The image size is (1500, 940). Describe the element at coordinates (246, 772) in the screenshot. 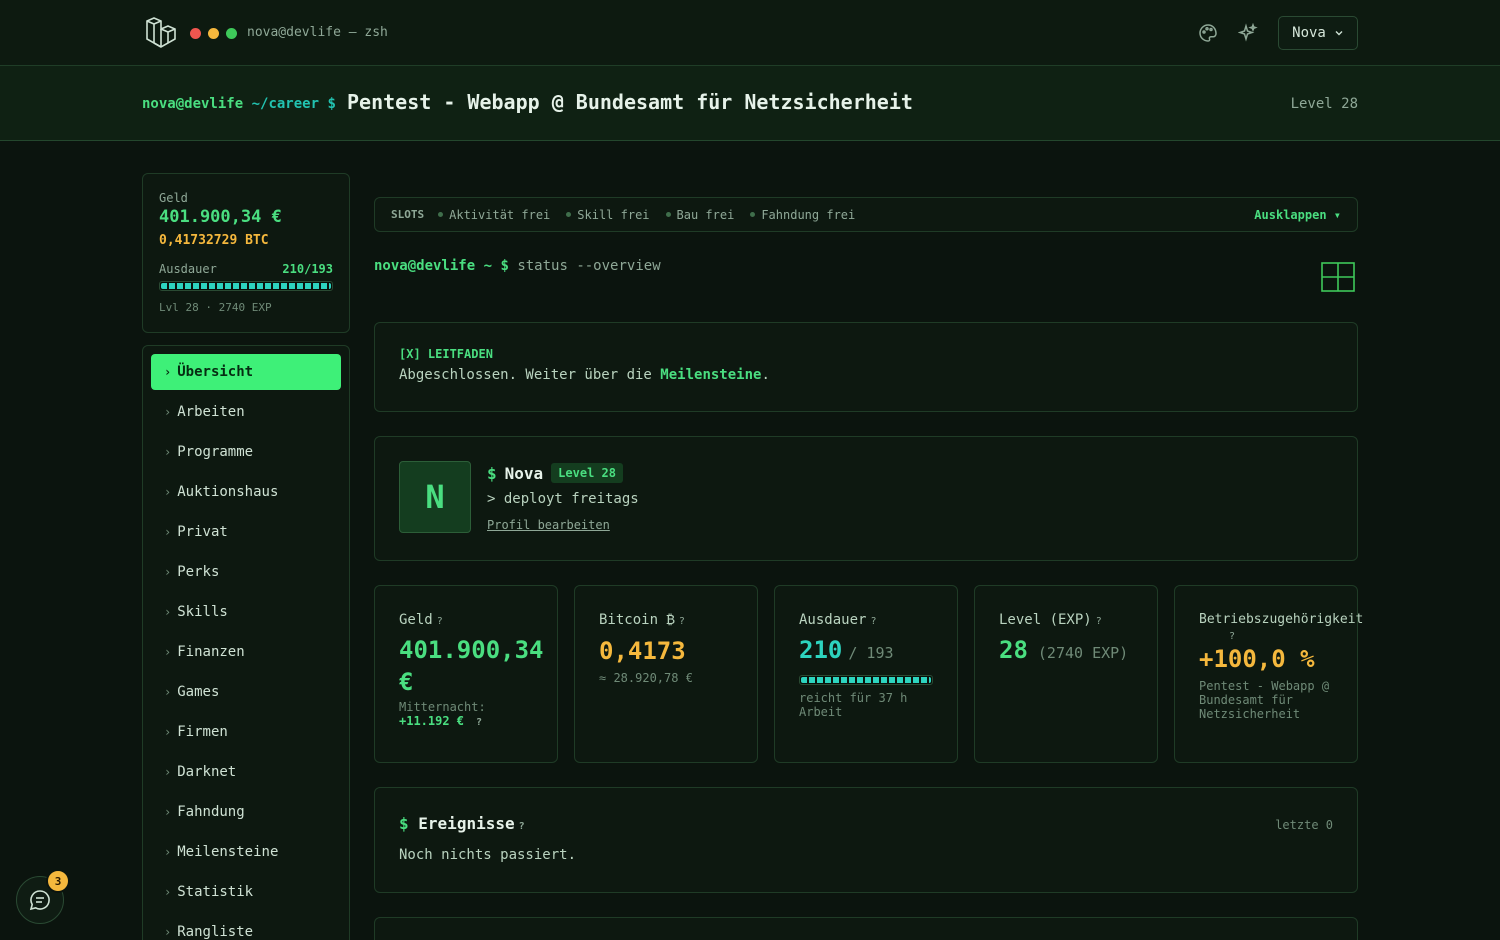

I see `sidebar-item-darknet: › Darknet` at that location.